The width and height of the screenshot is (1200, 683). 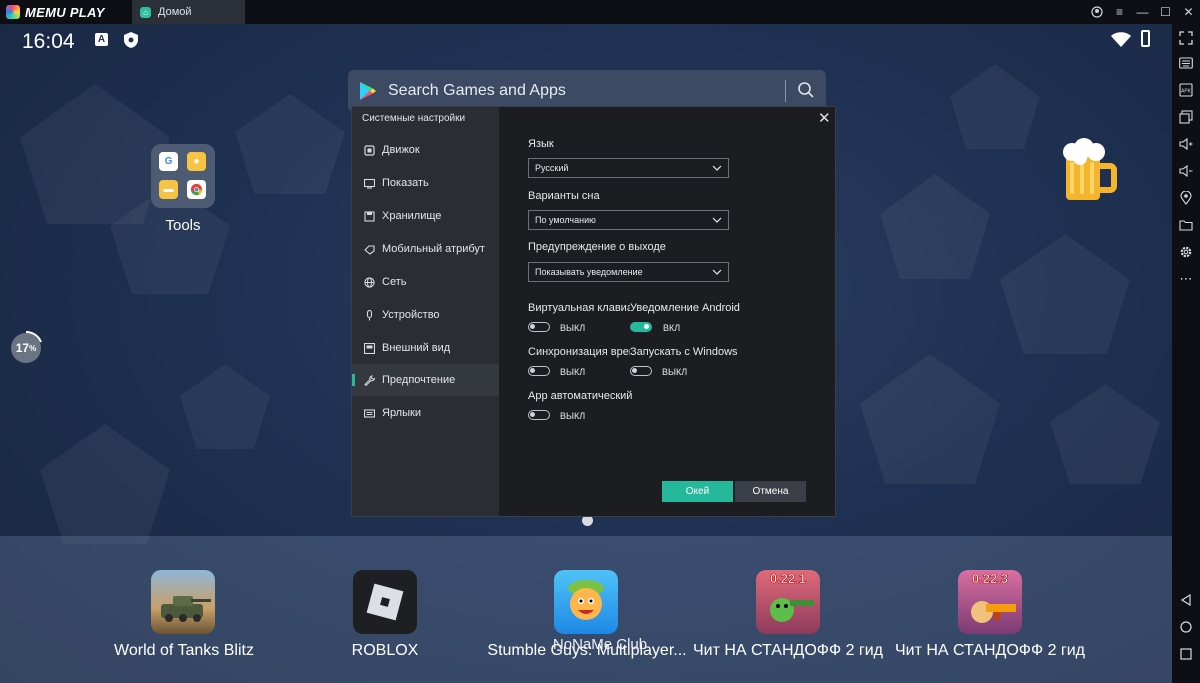 I want to click on close-window-icon: ✕, so click(x=1188, y=12).